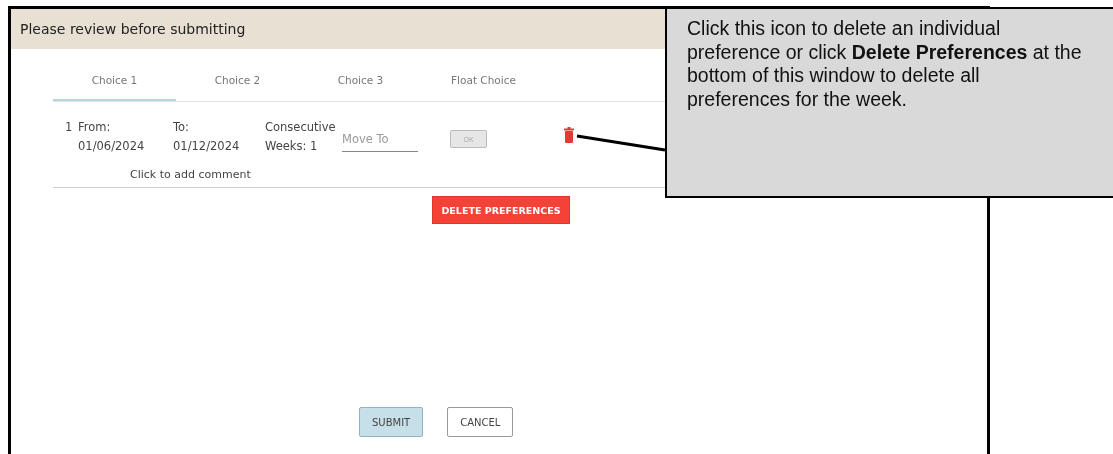  I want to click on callout-text: Click this icon to delete an individual preference or click Delete Preferences at the bottom of this window to delete all preferences for the week., so click(884, 64).